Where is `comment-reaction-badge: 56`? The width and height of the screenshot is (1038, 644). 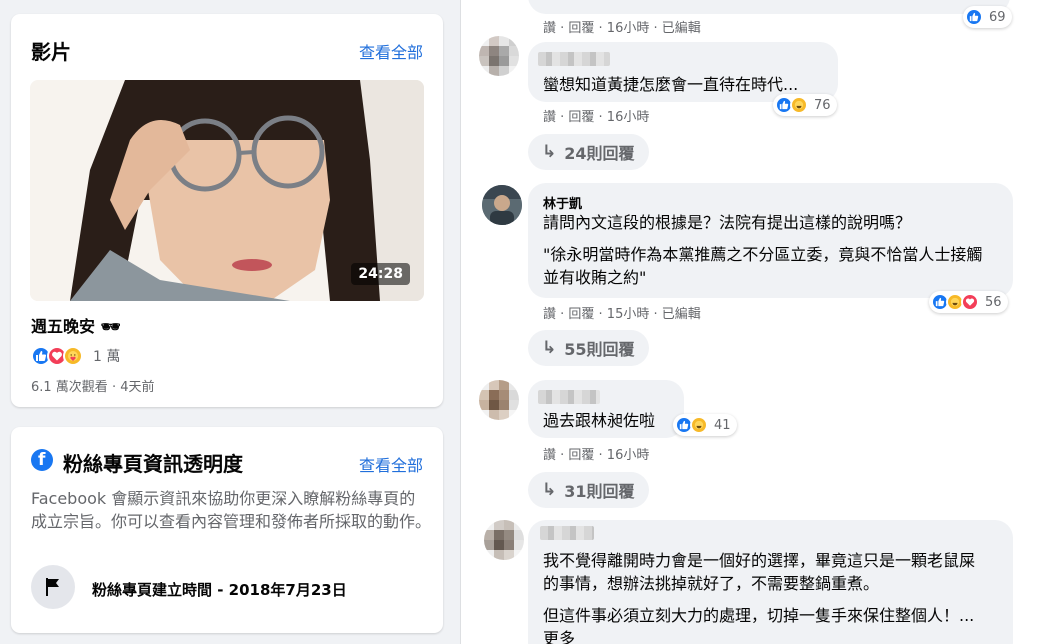 comment-reaction-badge: 56 is located at coordinates (968, 302).